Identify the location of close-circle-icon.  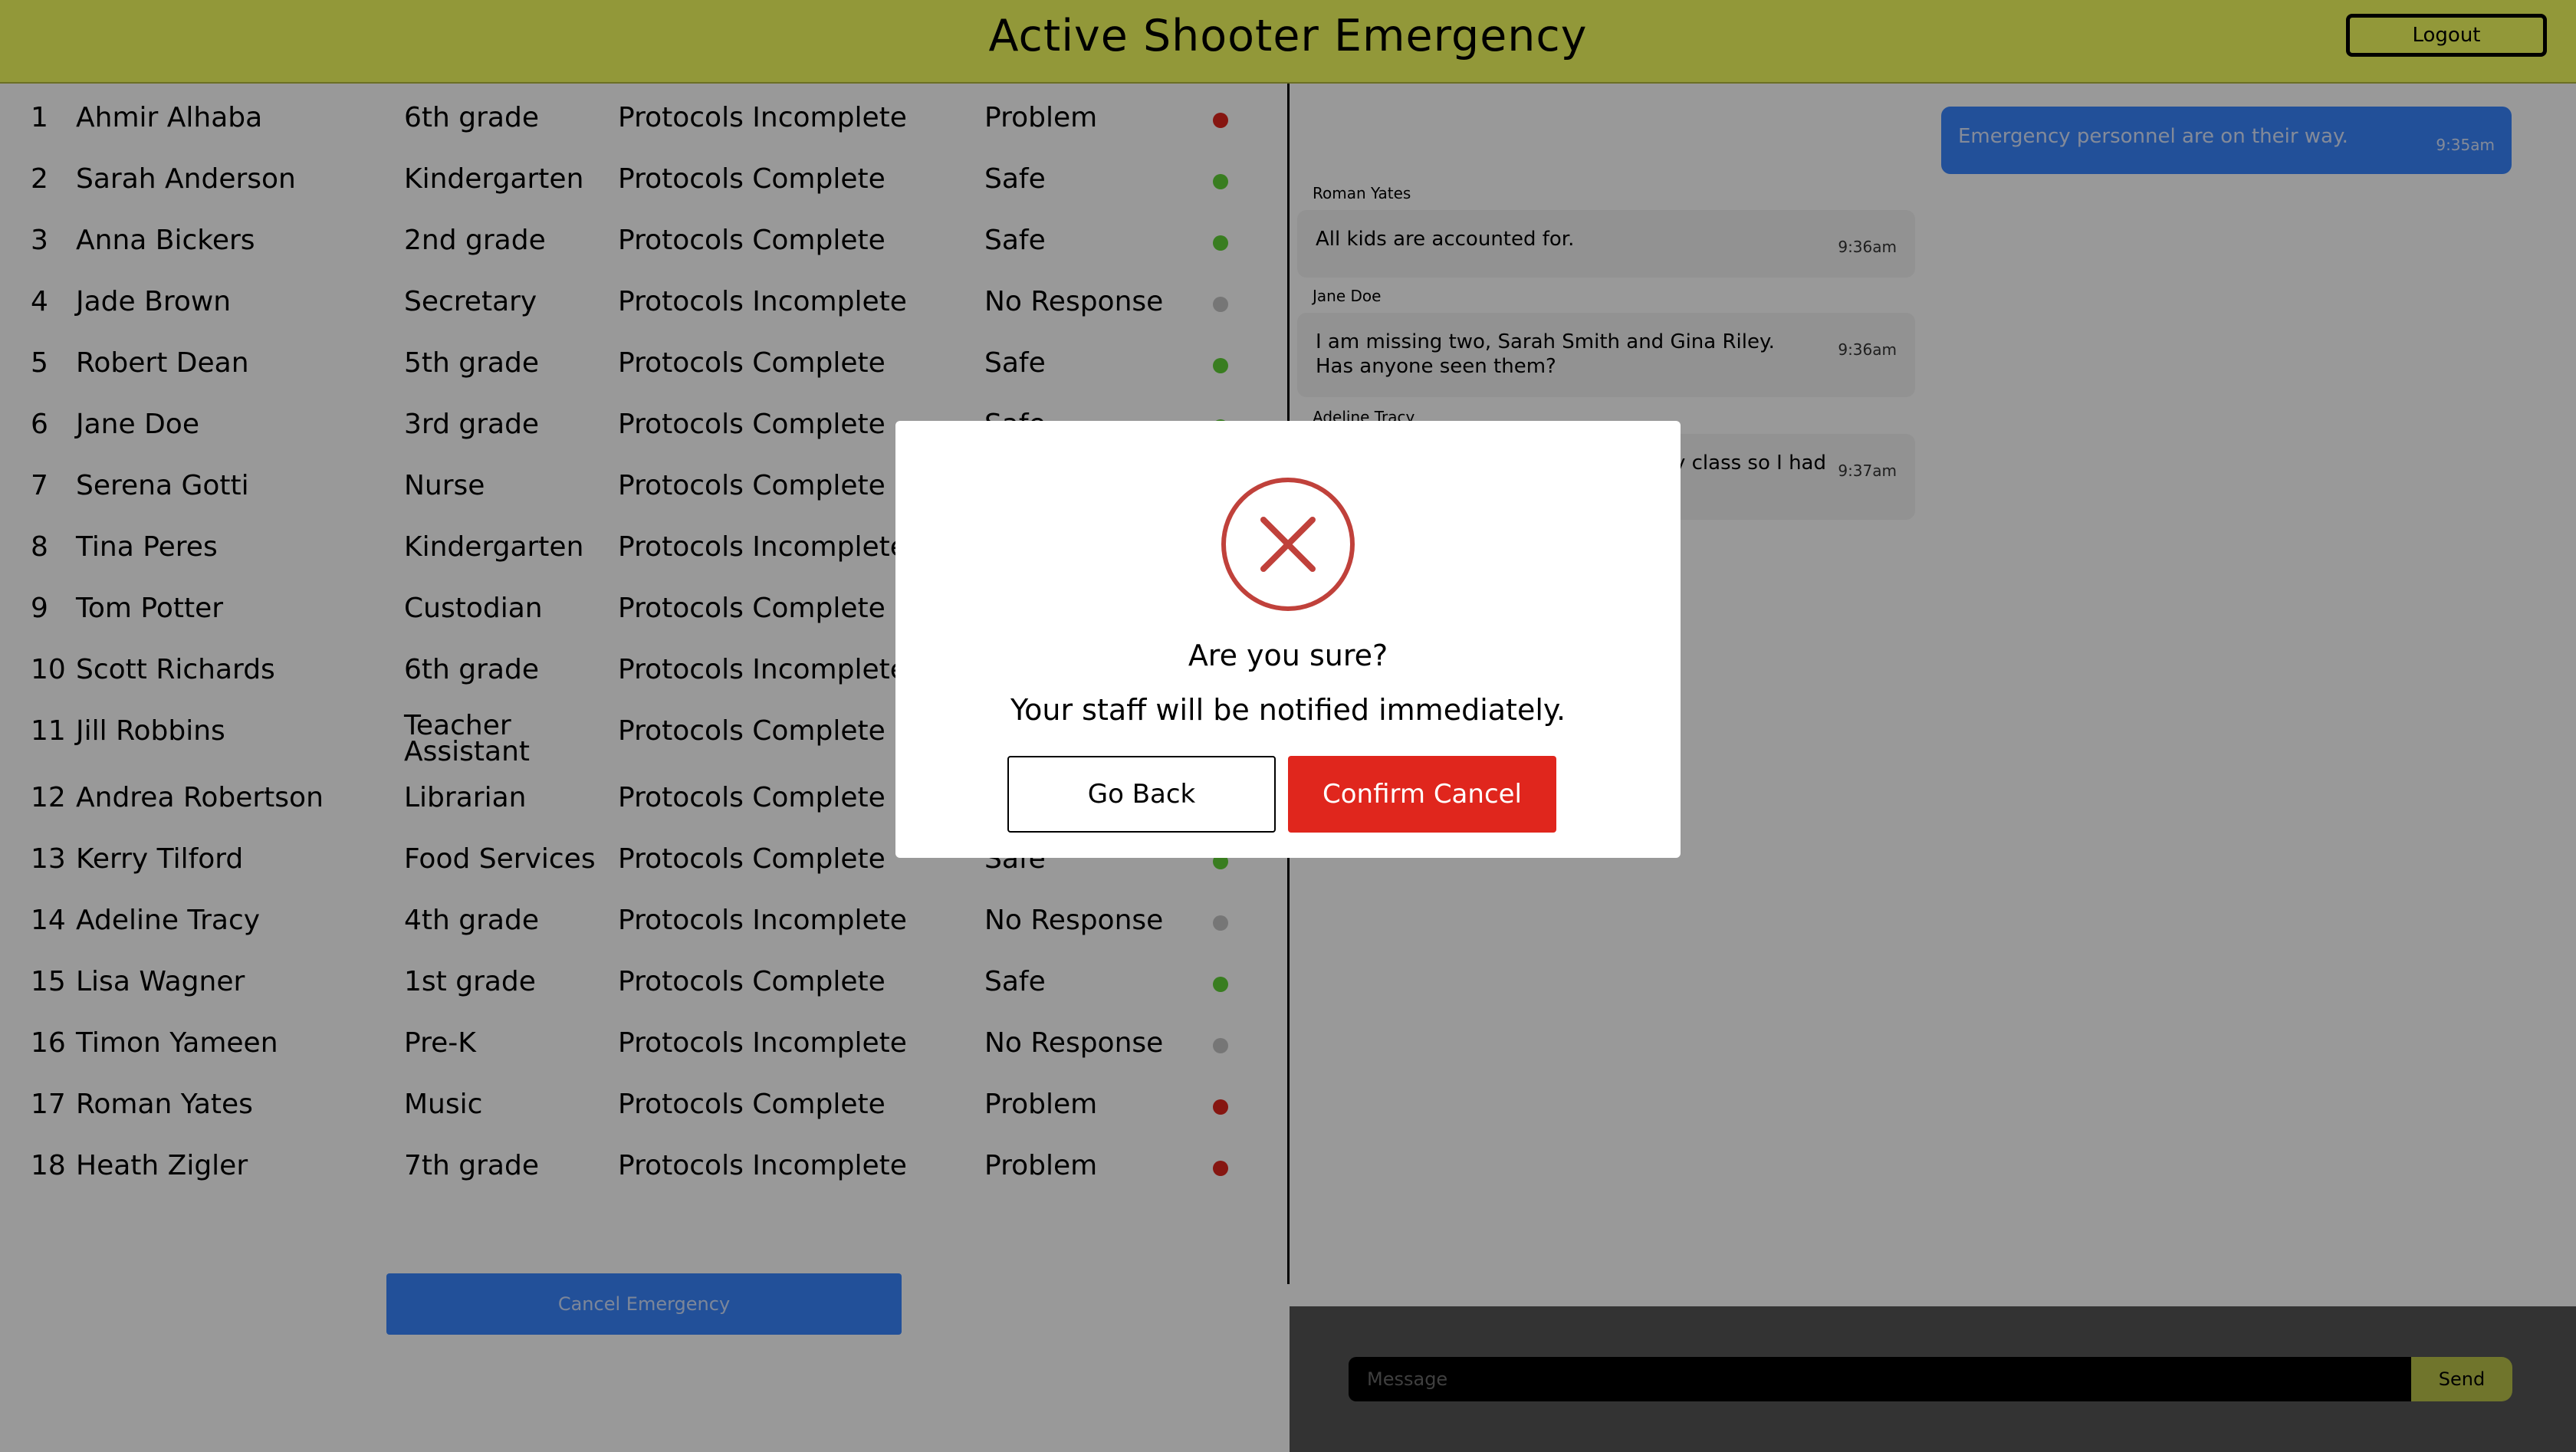
(1288, 544).